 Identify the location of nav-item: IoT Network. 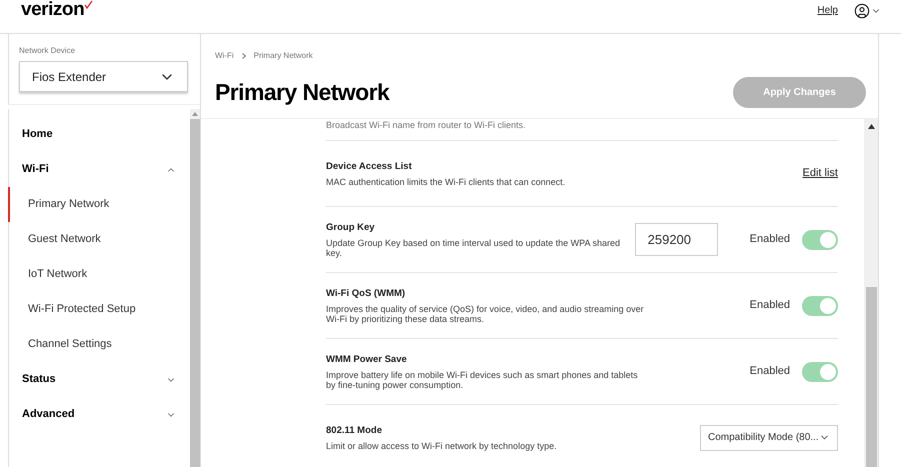
(99, 274).